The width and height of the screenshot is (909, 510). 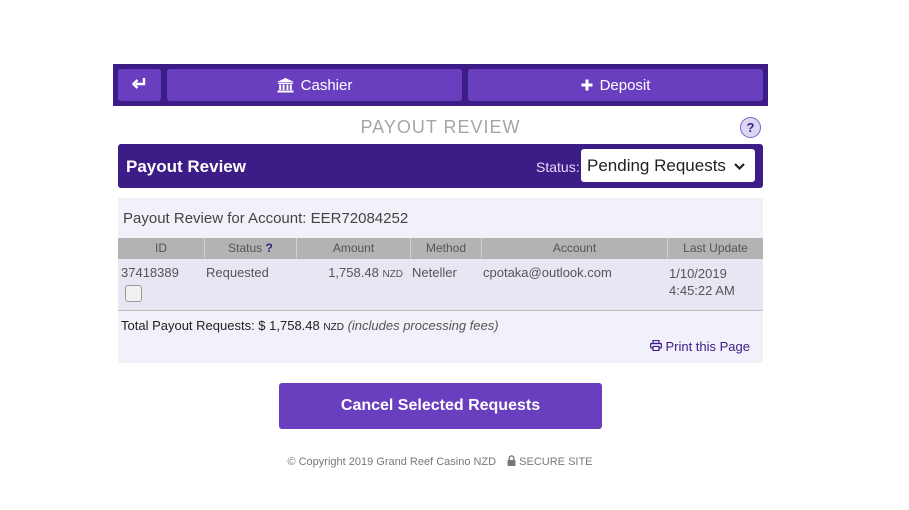 What do you see at coordinates (707, 346) in the screenshot?
I see `print-label: Print this Page` at bounding box center [707, 346].